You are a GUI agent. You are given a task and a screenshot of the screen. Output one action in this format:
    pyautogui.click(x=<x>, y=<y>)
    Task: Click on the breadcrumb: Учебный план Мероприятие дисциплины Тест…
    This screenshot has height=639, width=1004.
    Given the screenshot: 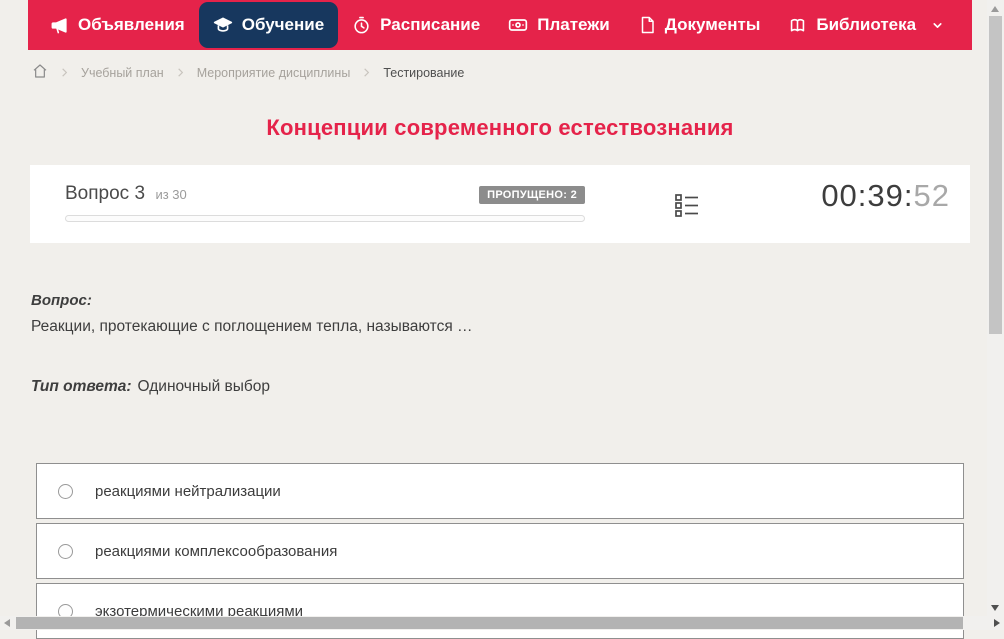 What is the action you would take?
    pyautogui.click(x=248, y=72)
    